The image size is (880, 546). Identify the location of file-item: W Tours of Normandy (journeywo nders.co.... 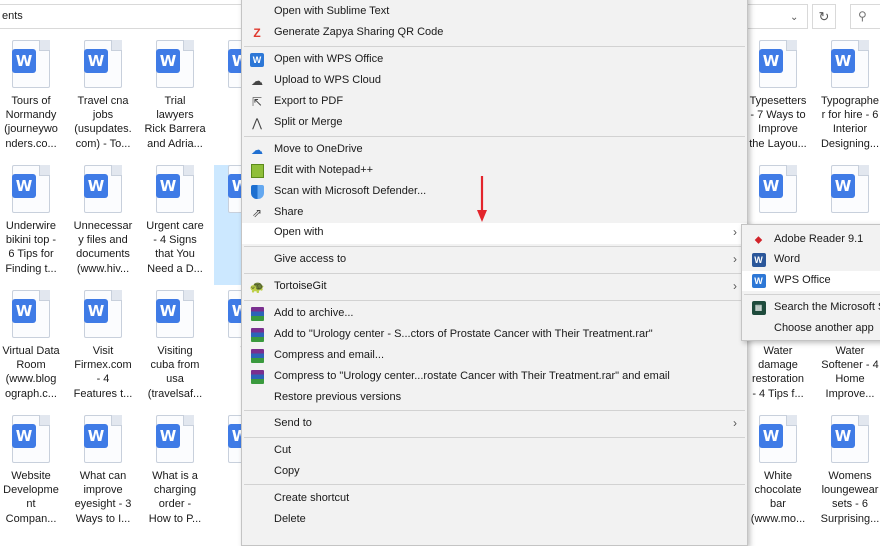
(32, 100).